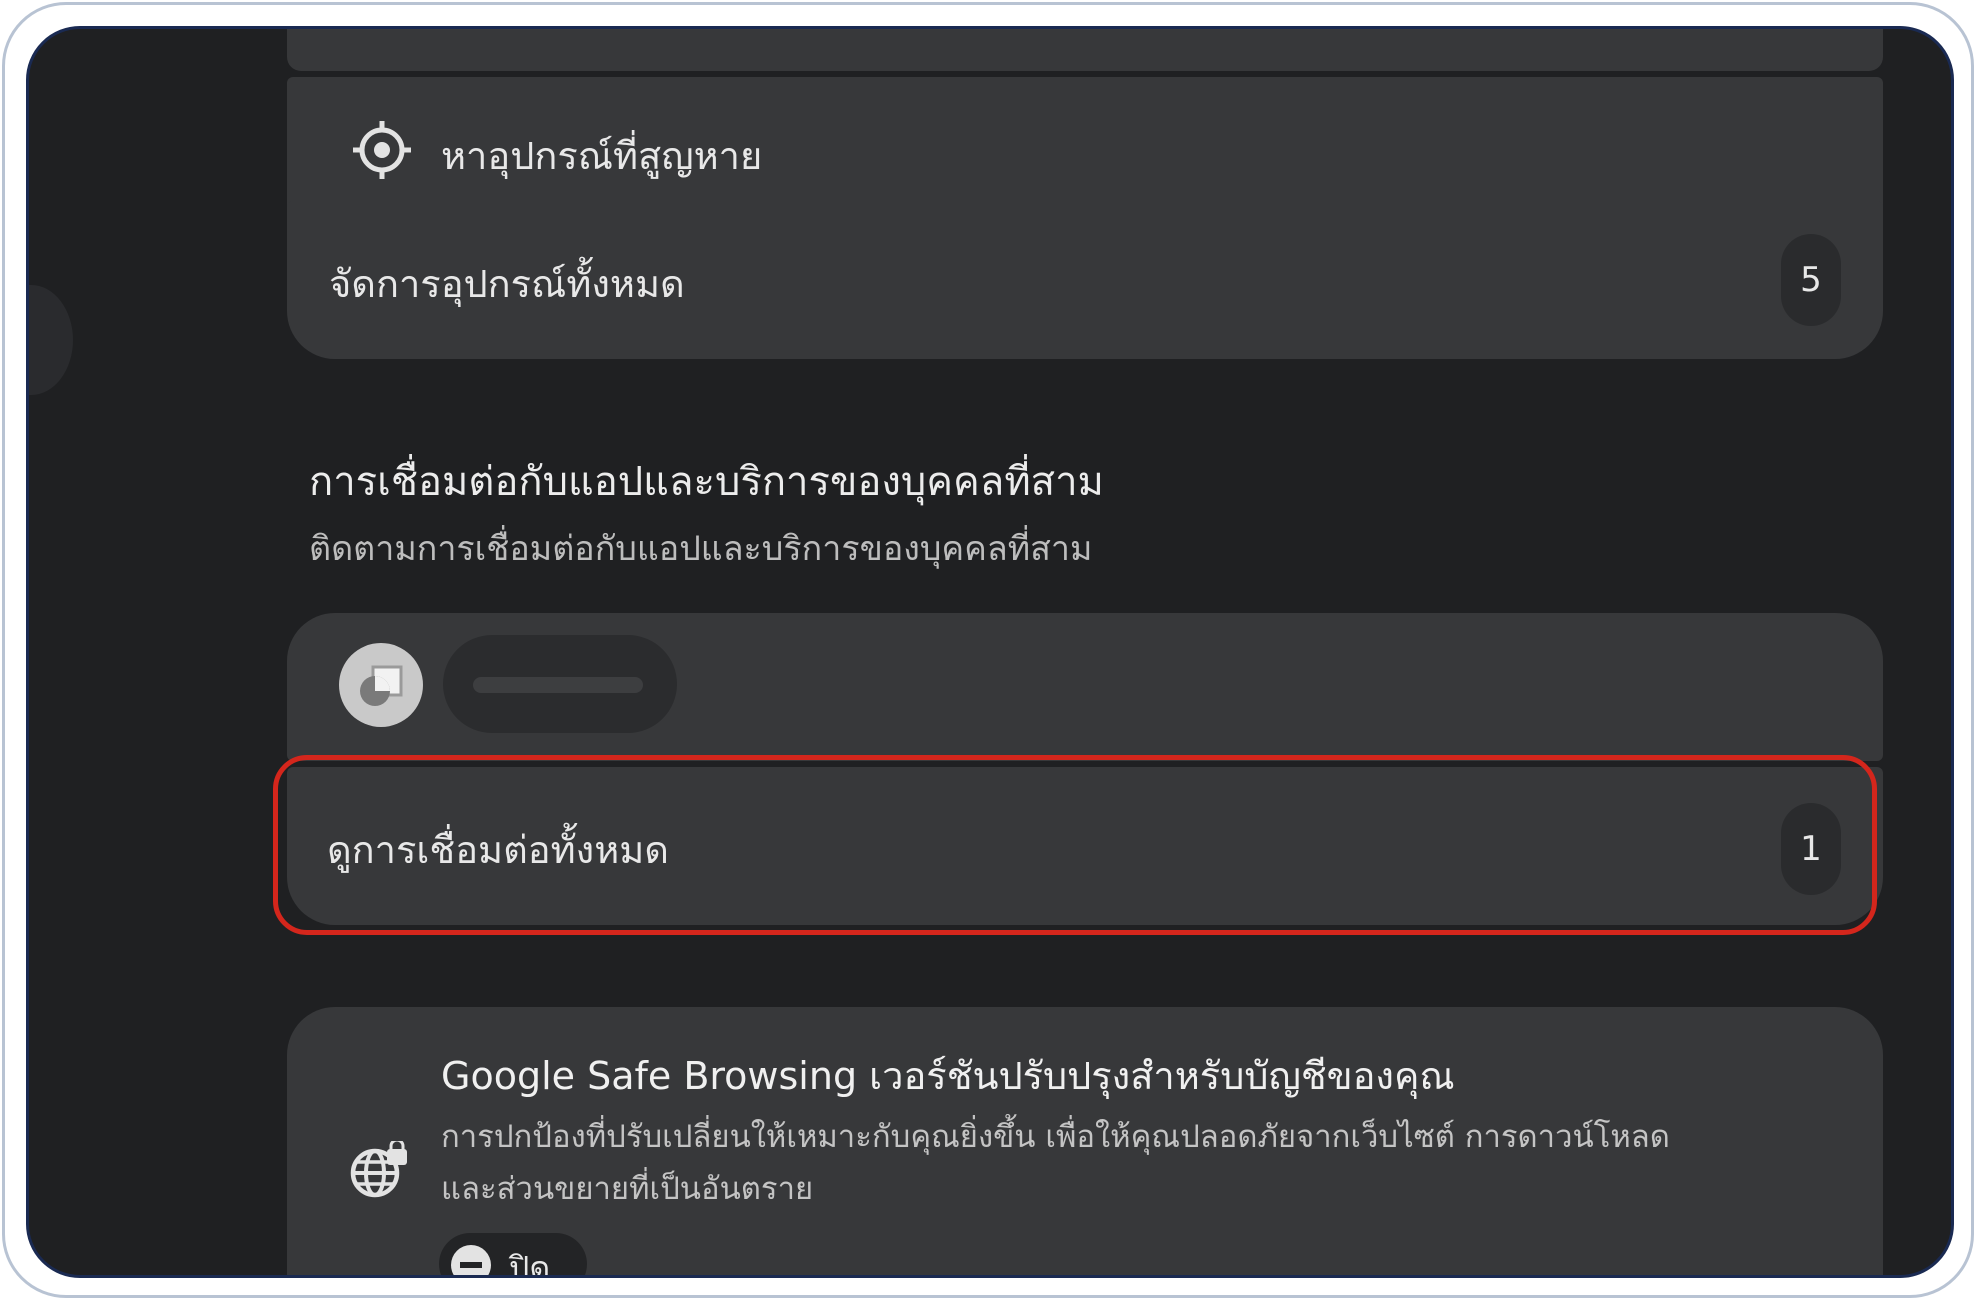 The image size is (1980, 1304). Describe the element at coordinates (51, 340) in the screenshot. I see `side-edge` at that location.